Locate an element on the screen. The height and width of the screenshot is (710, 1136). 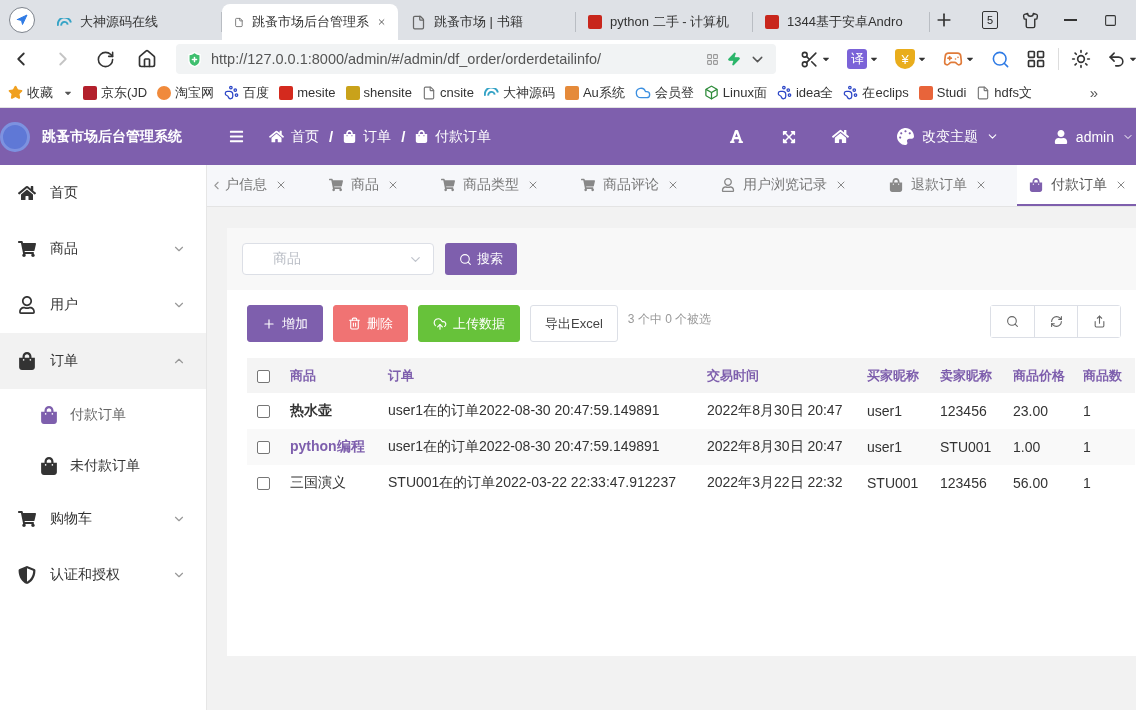
bookmark-link: 百度 is located at coordinates (247, 92).